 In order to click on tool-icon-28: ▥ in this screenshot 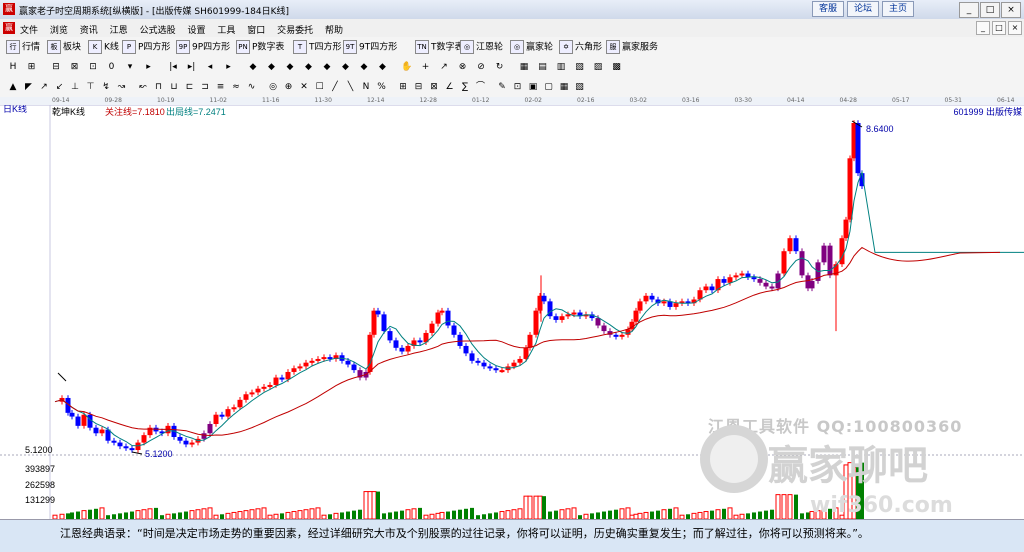, I will do `click(561, 67)`.